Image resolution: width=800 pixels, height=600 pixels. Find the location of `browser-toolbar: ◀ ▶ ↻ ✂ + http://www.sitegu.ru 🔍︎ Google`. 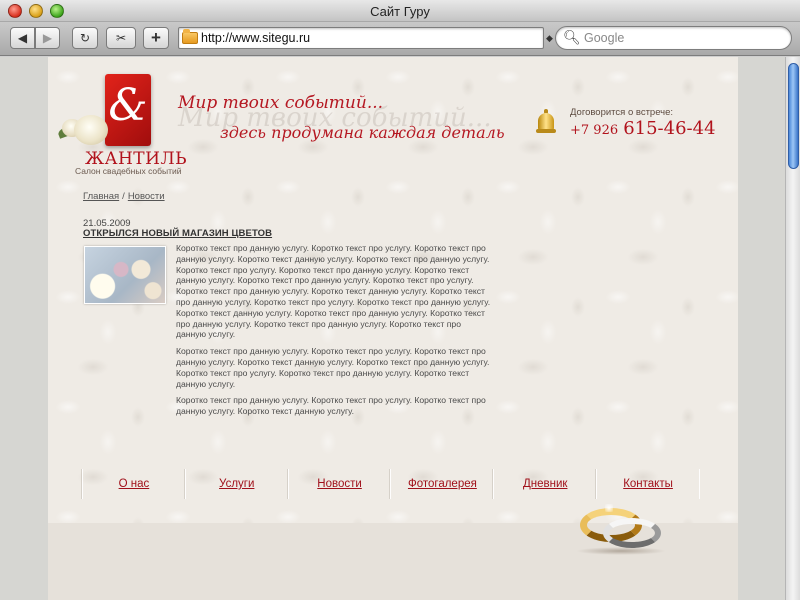

browser-toolbar: ◀ ▶ ↻ ✂ + http://www.sitegu.ru 🔍︎ Google is located at coordinates (400, 39).